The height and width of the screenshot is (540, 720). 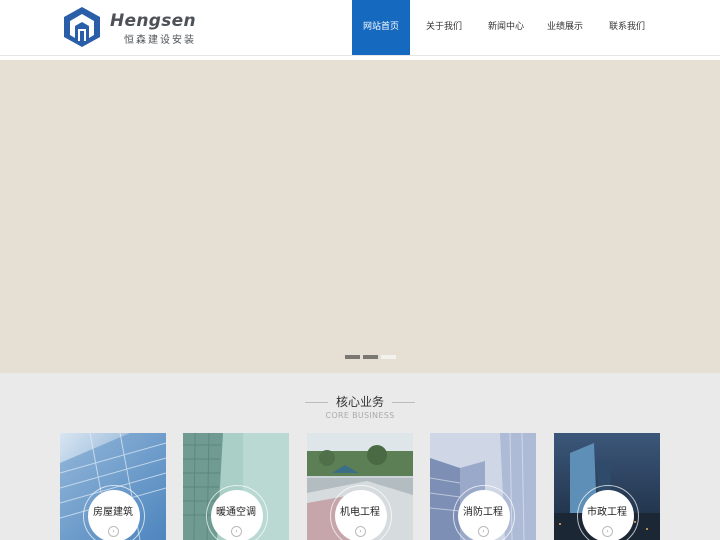 What do you see at coordinates (483, 486) in the screenshot?
I see `business-card-fire: 消防工程 ›` at bounding box center [483, 486].